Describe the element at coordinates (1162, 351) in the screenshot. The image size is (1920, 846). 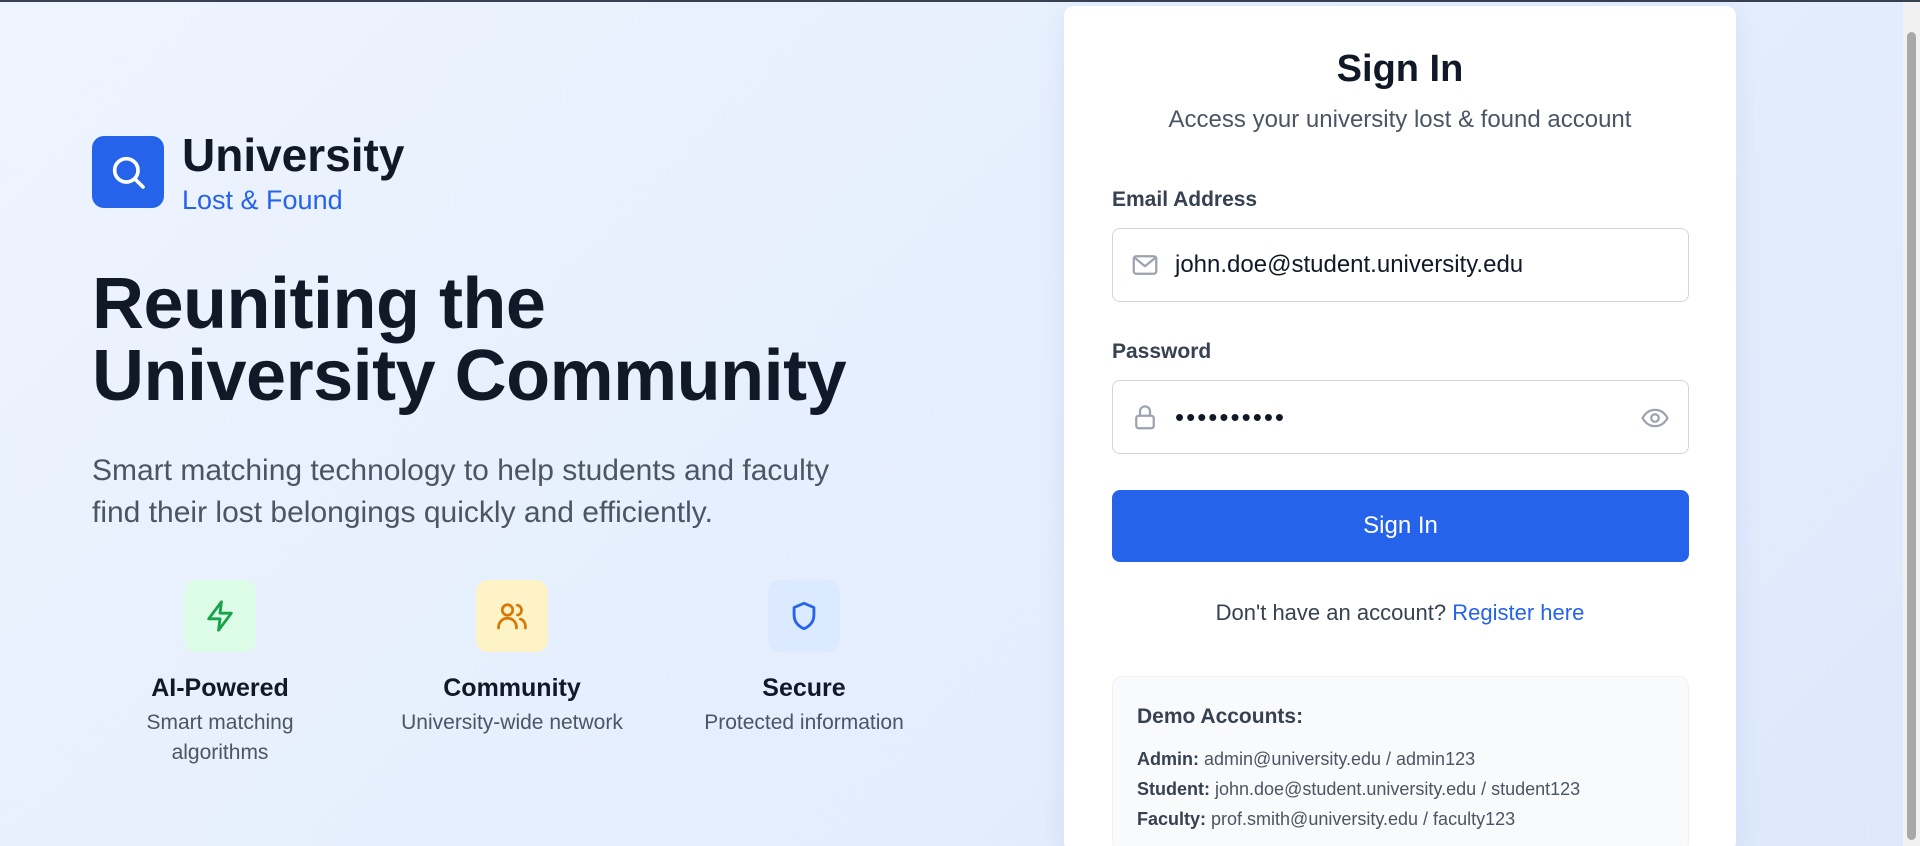
I see `password-label: Password` at that location.